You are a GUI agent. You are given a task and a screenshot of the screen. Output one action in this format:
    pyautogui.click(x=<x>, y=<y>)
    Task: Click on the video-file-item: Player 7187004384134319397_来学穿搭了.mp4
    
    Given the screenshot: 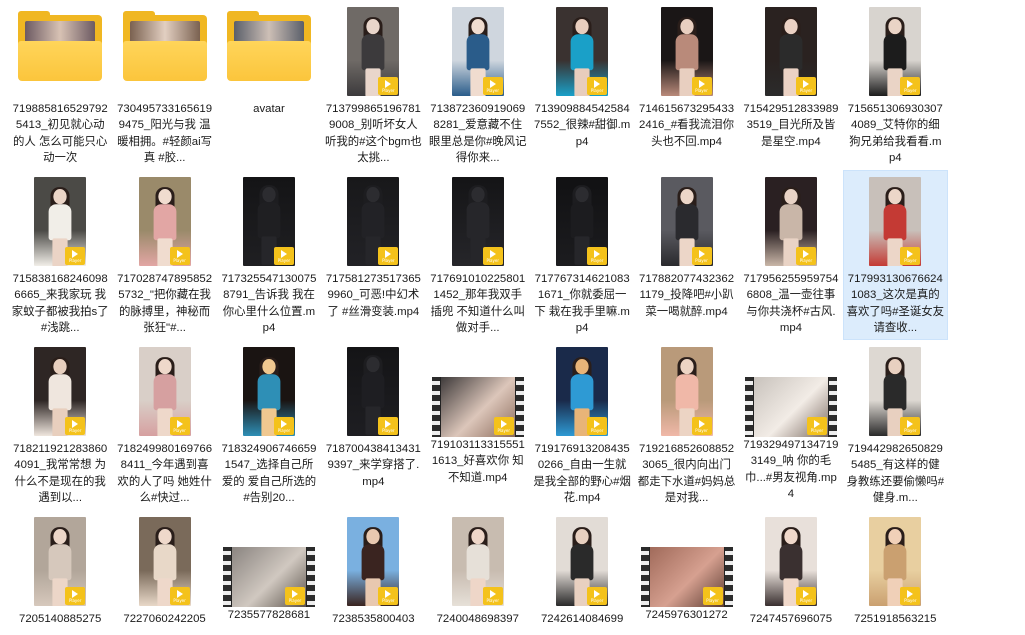 What is the action you would take?
    pyautogui.click(x=373, y=425)
    